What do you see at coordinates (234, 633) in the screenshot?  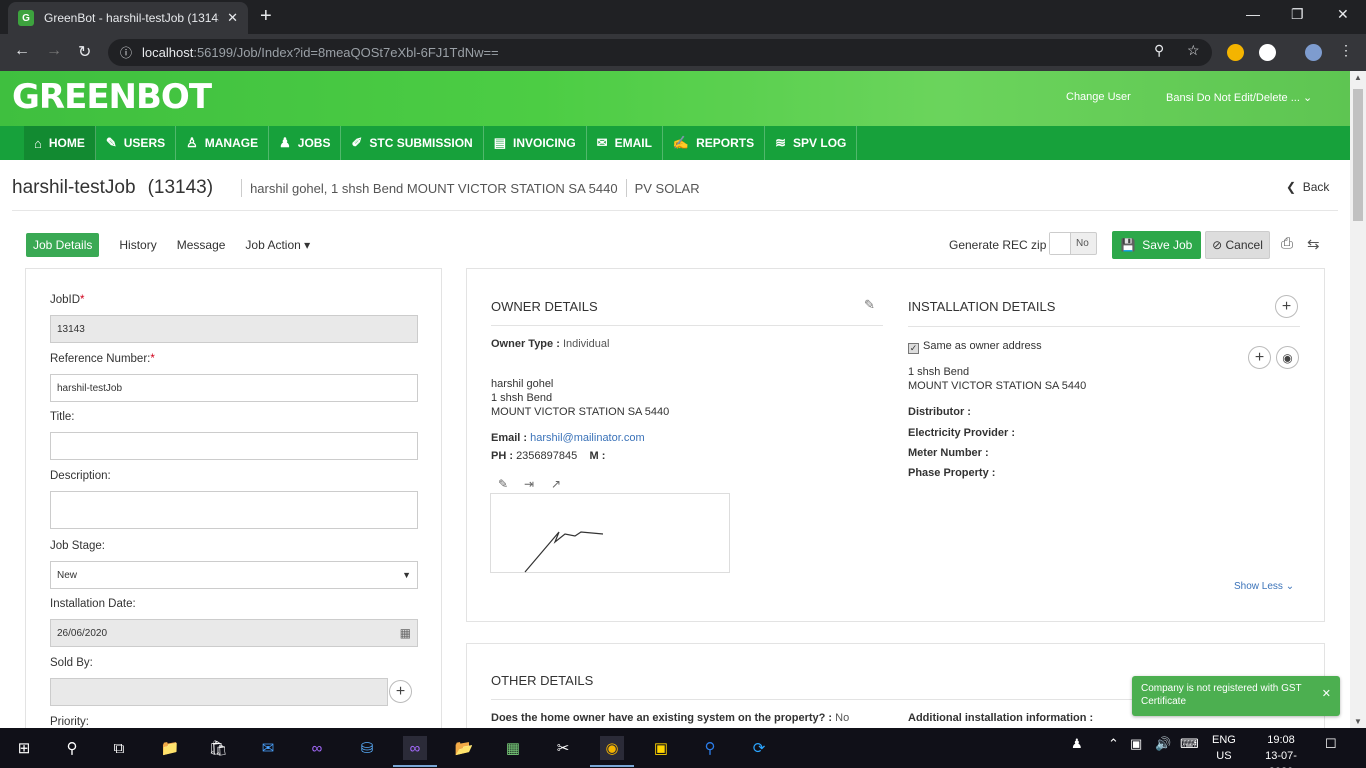 I see `installation-date-field: 26/06/2020 ▦` at bounding box center [234, 633].